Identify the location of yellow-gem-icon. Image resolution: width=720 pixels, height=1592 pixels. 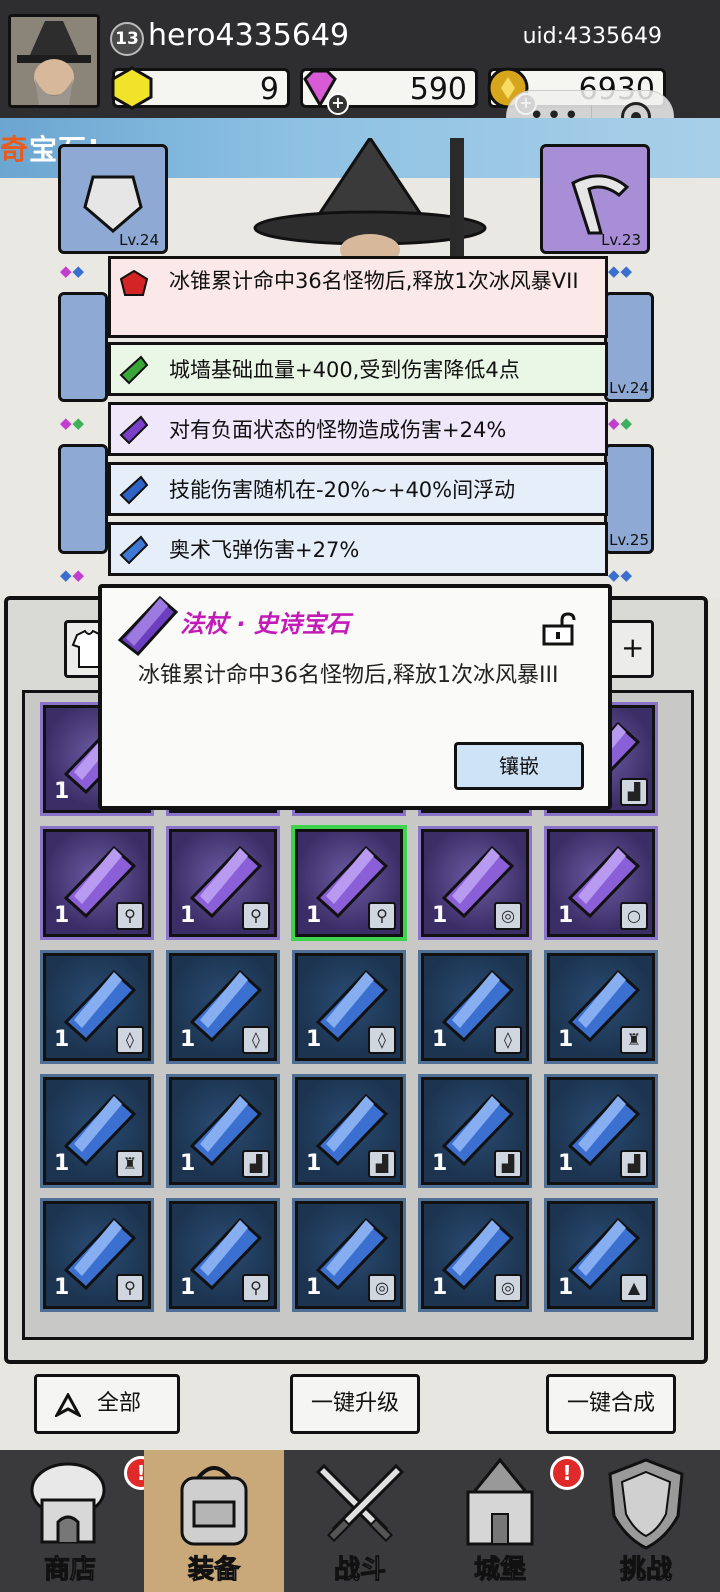
(132, 88).